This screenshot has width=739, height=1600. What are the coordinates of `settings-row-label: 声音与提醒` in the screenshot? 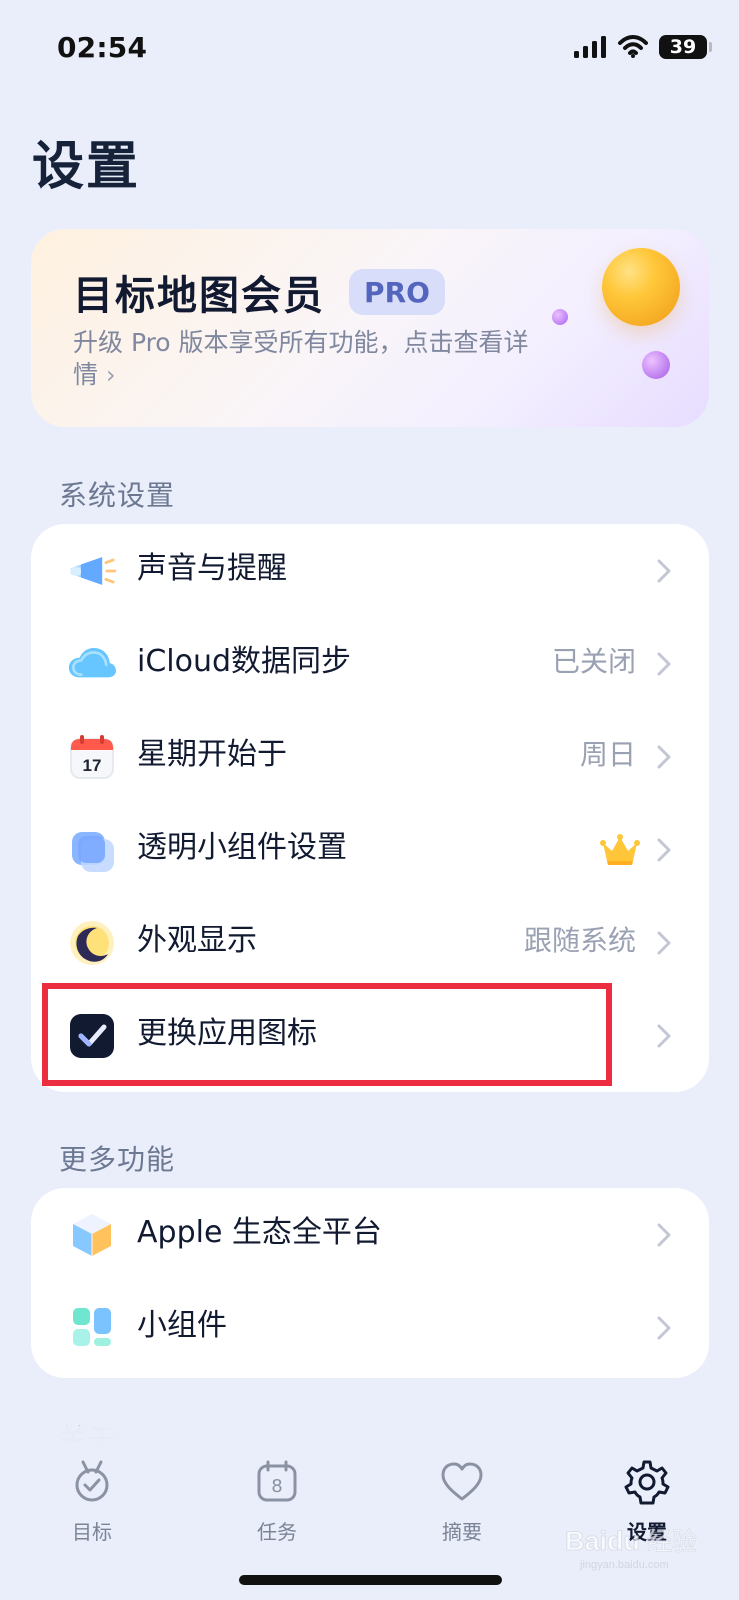 It's located at (212, 568).